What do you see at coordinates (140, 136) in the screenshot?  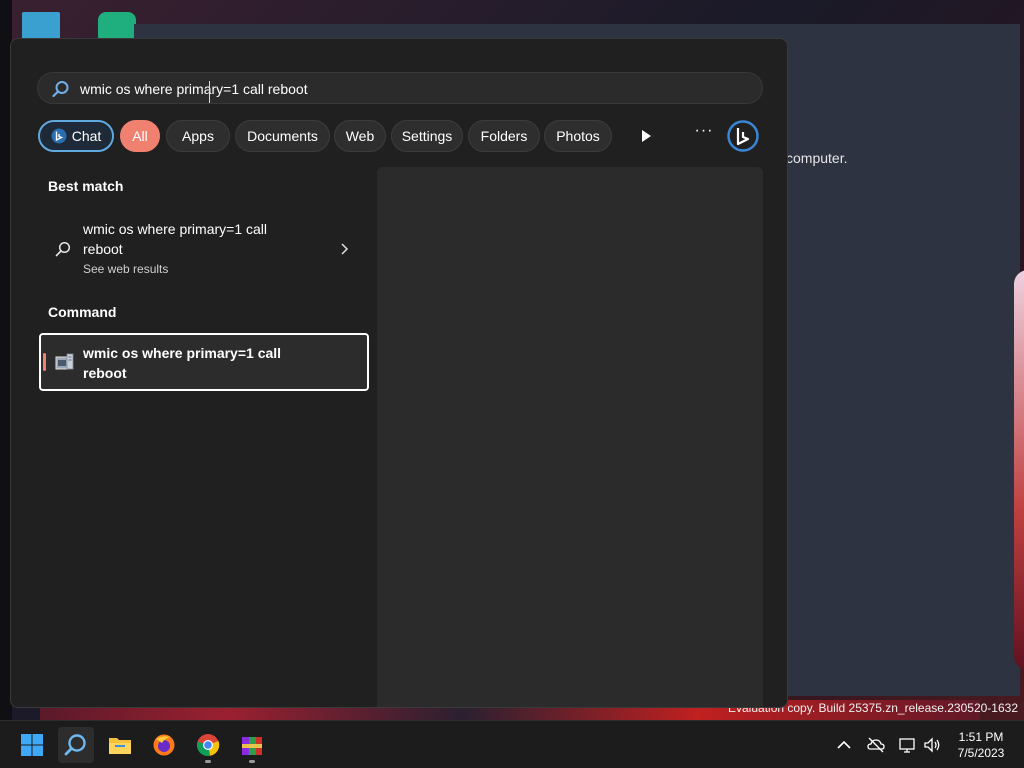 I see `filter-all: All` at bounding box center [140, 136].